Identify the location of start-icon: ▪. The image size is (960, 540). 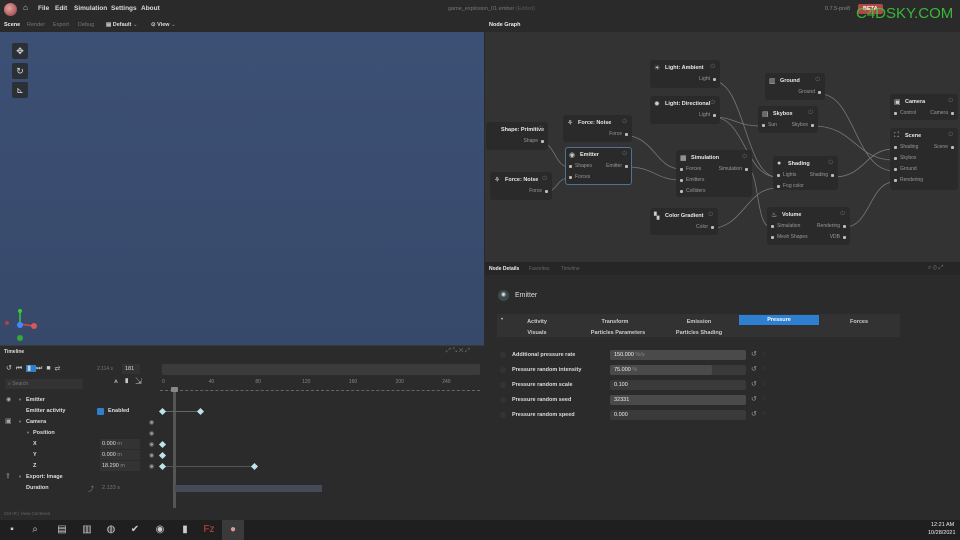
(12, 530).